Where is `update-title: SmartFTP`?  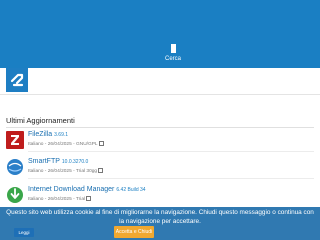
update-title: SmartFTP is located at coordinates (44, 161).